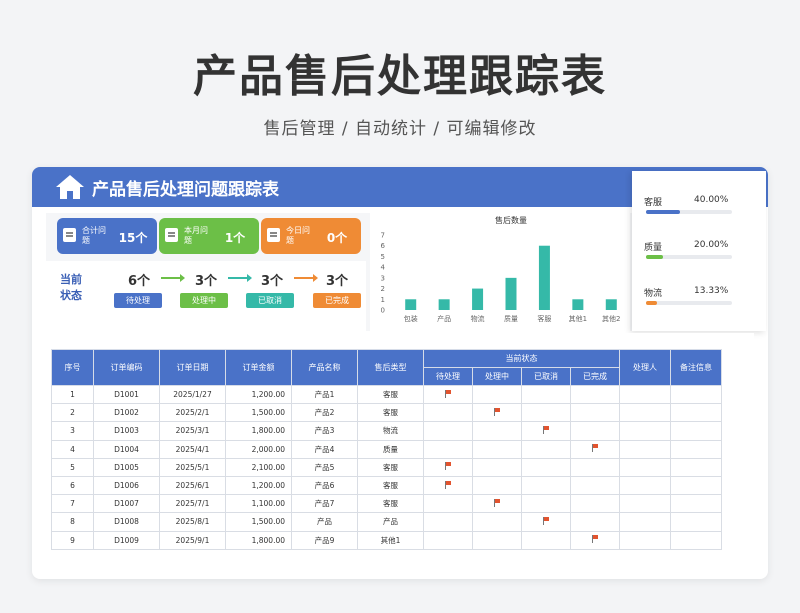 The width and height of the screenshot is (800, 613). Describe the element at coordinates (126, 540) in the screenshot. I see `cell-order: D1009` at that location.